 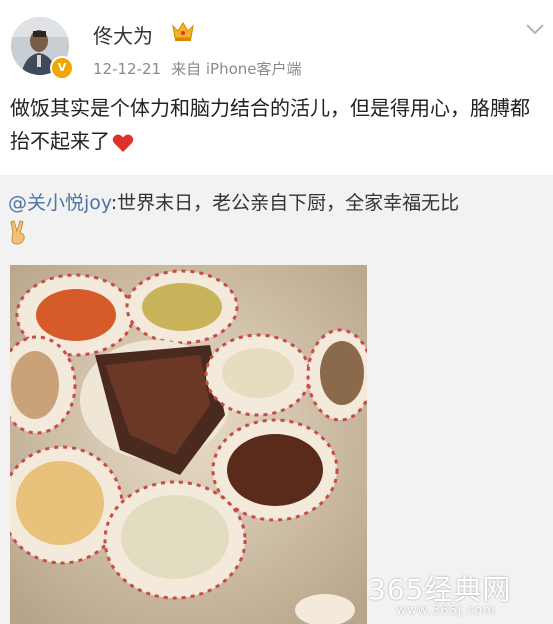 I want to click on post-header: V 佟大为 12-12-21 来自 iPhone客户端, so click(x=276, y=46).